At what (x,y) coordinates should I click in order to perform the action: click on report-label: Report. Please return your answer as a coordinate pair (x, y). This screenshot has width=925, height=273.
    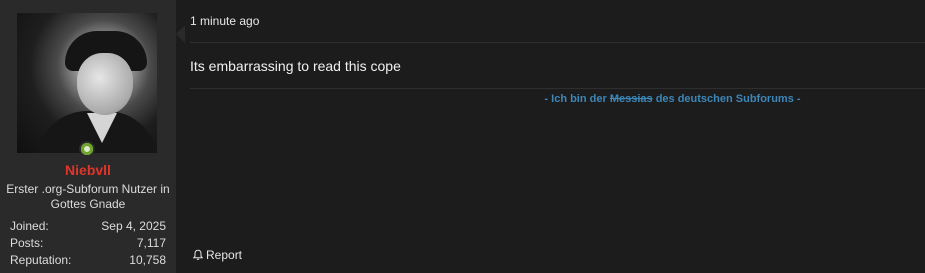
    Looking at the image, I should click on (224, 255).